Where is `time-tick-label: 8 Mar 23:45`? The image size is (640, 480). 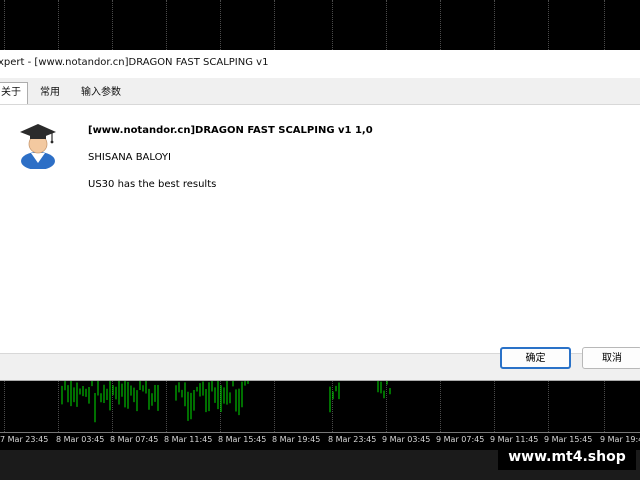
time-tick-label: 8 Mar 23:45 is located at coordinates (352, 439).